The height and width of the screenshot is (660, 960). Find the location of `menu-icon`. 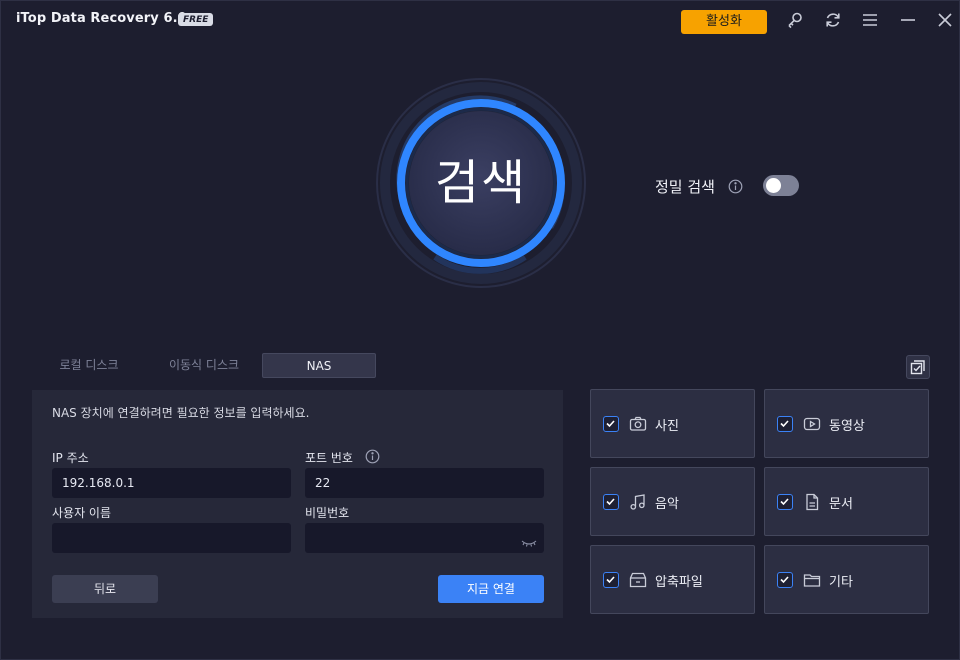

menu-icon is located at coordinates (870, 20).